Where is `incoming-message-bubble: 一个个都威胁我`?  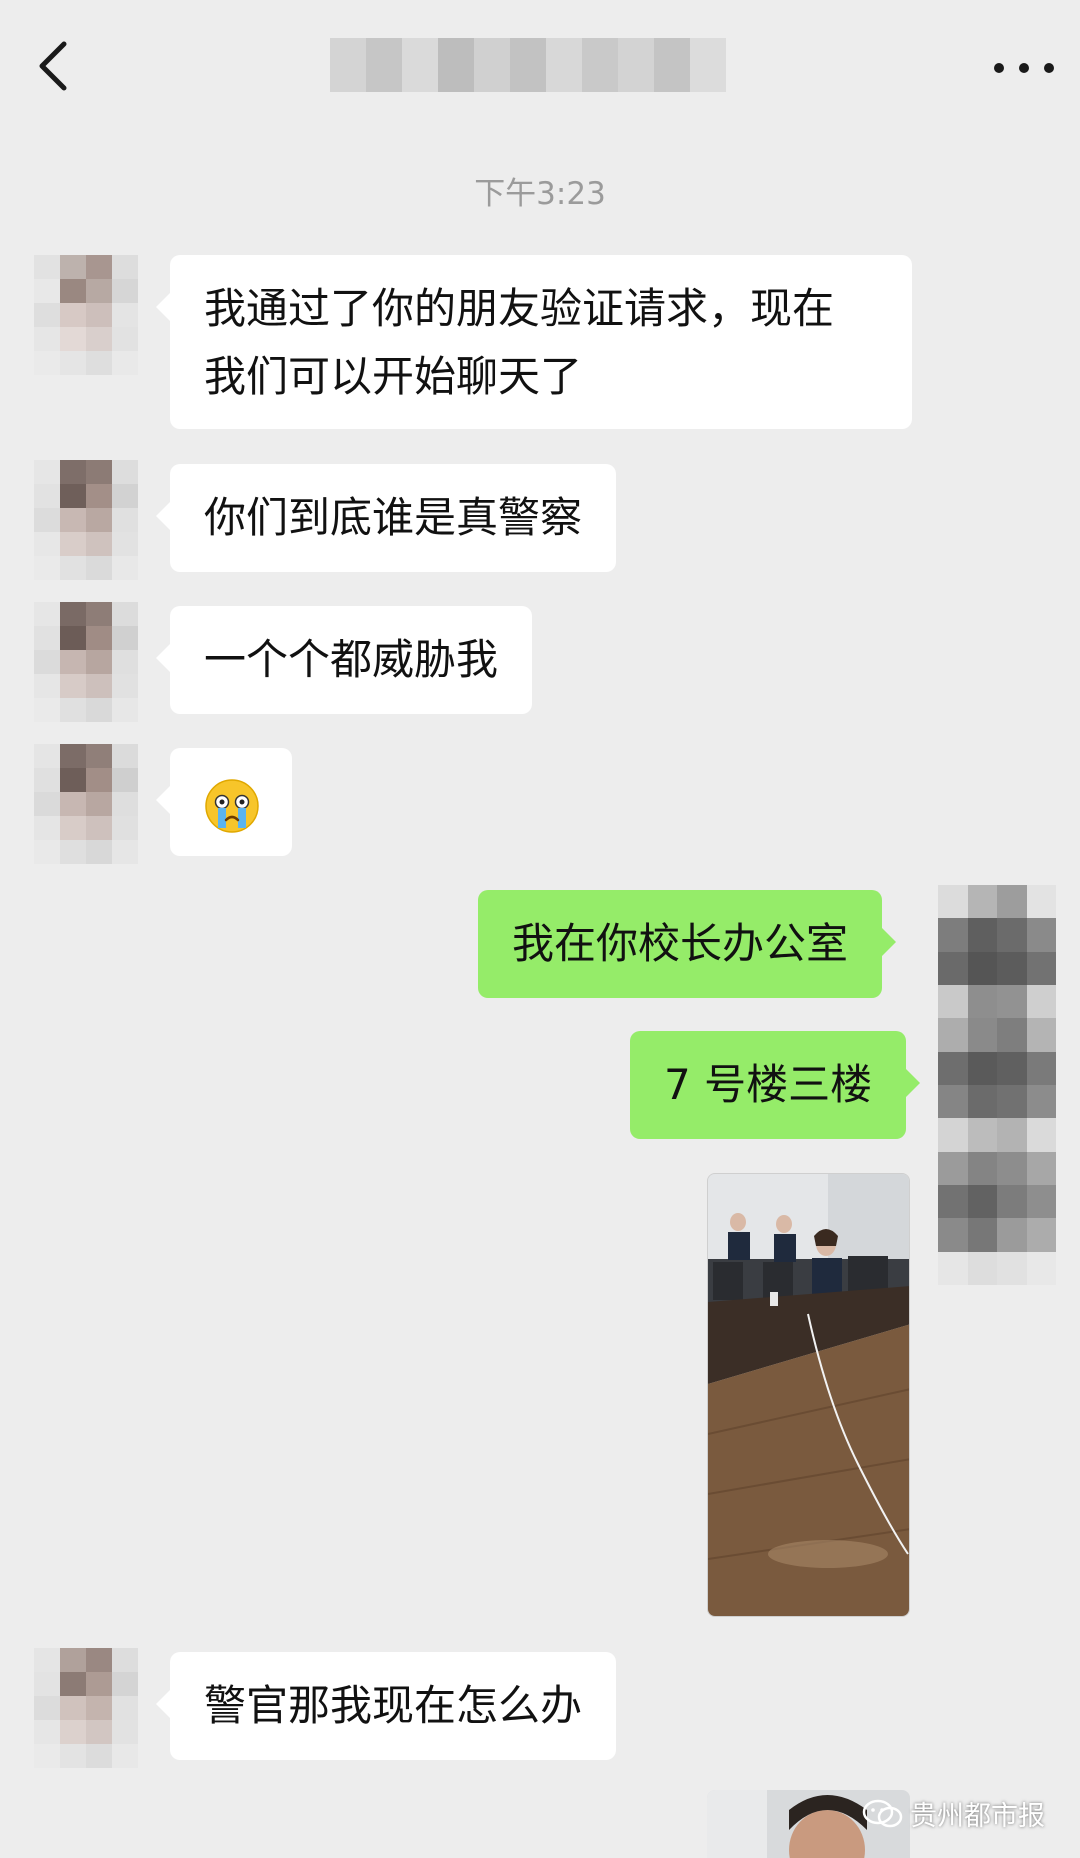 incoming-message-bubble: 一个个都威胁我 is located at coordinates (344, 660).